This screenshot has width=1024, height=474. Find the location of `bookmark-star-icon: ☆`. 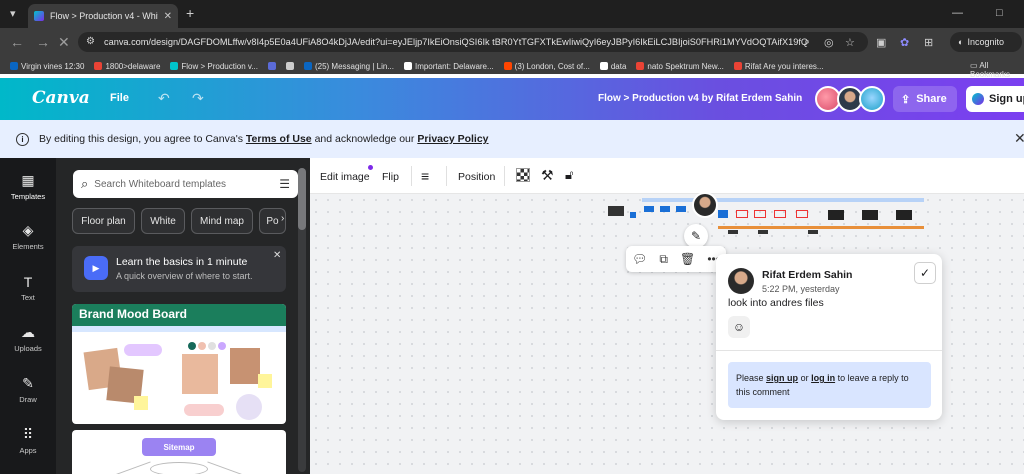

bookmark-star-icon: ☆ is located at coordinates (850, 42).